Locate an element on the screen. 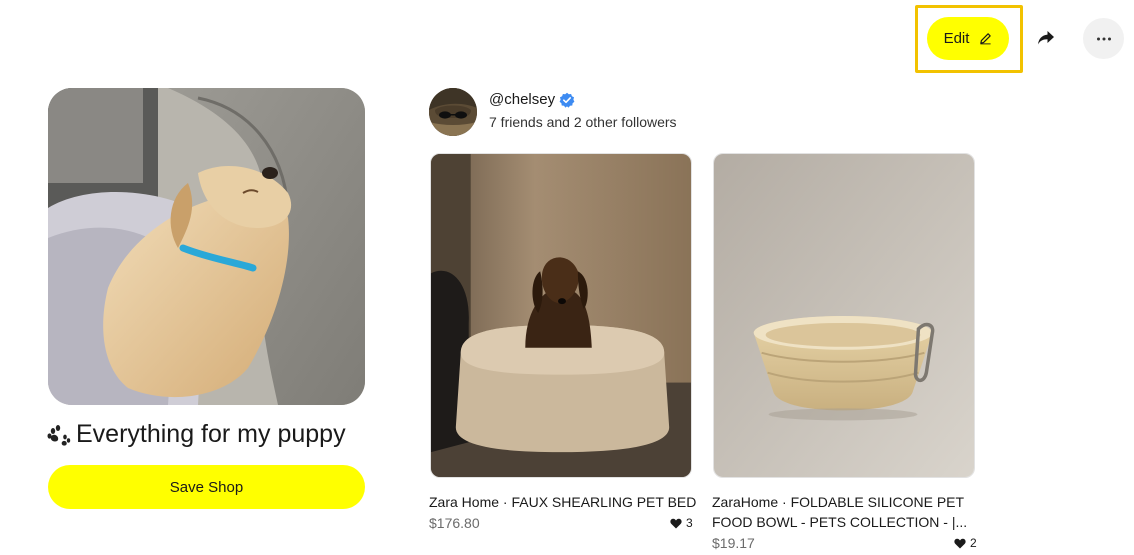 The image size is (1134, 555). product-name-line-1: ZaraHome · FOLDABLE SILICONE PET is located at coordinates (838, 502).